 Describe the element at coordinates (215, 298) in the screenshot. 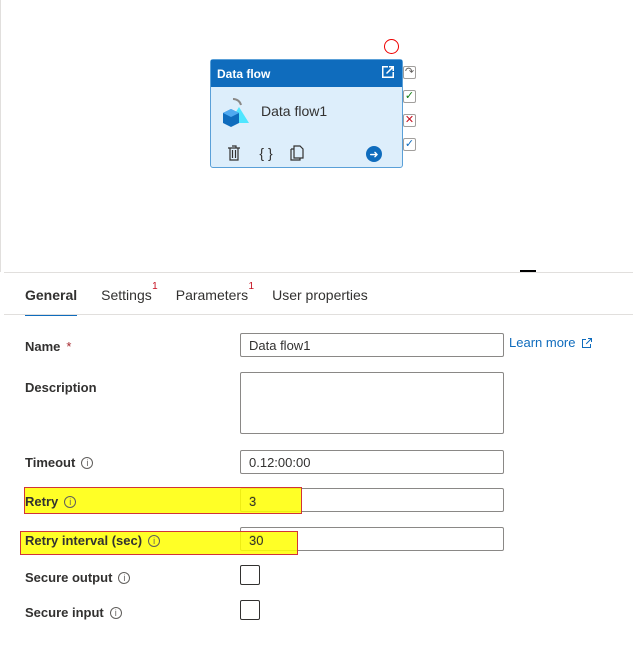

I see `tab-parameters: Parameters 1` at that location.